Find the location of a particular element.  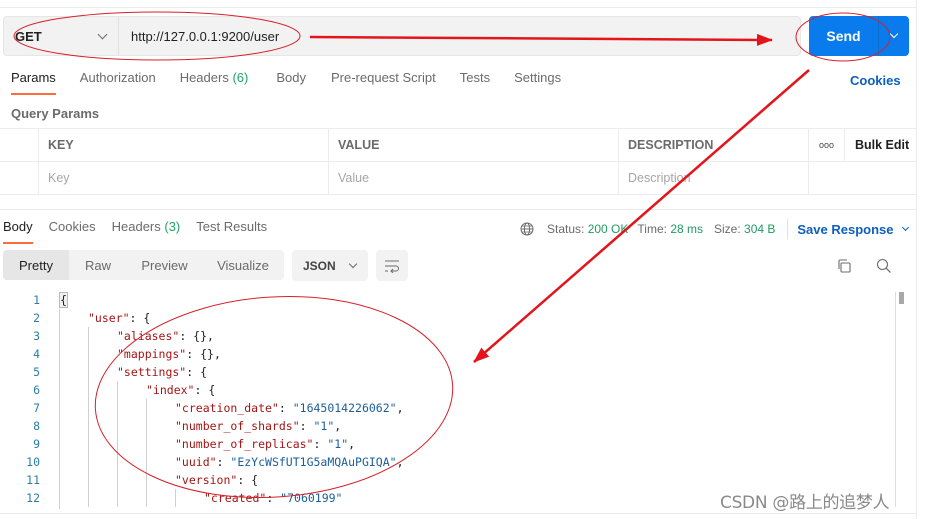

json-key: "number_of_replicas" is located at coordinates (244, 444).